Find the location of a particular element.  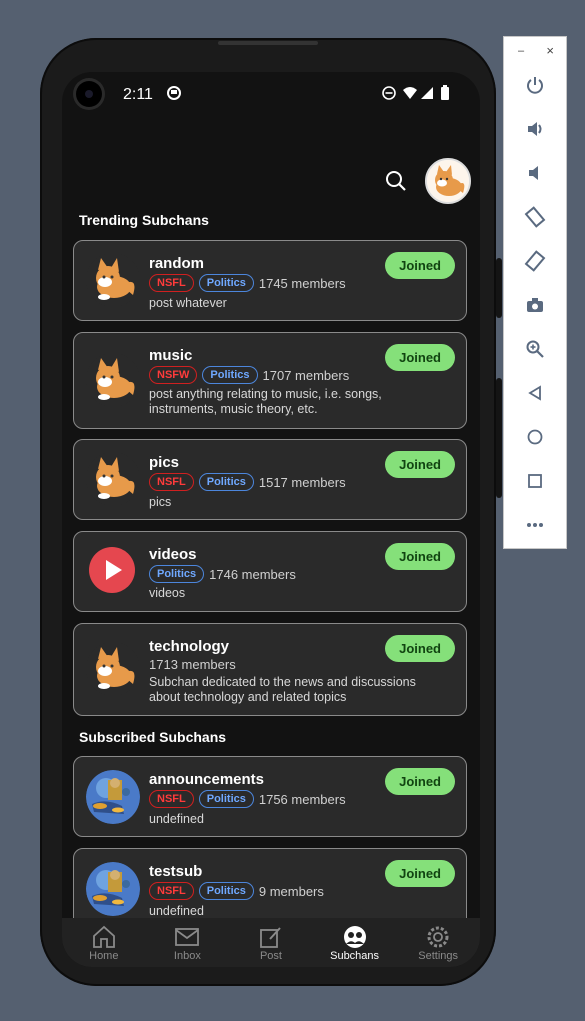

nav-settings: Settings is located at coordinates (438, 942).